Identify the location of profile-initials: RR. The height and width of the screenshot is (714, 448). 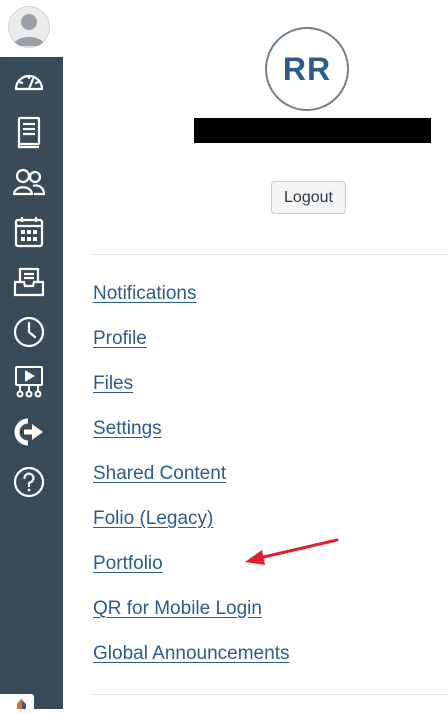
(307, 68).